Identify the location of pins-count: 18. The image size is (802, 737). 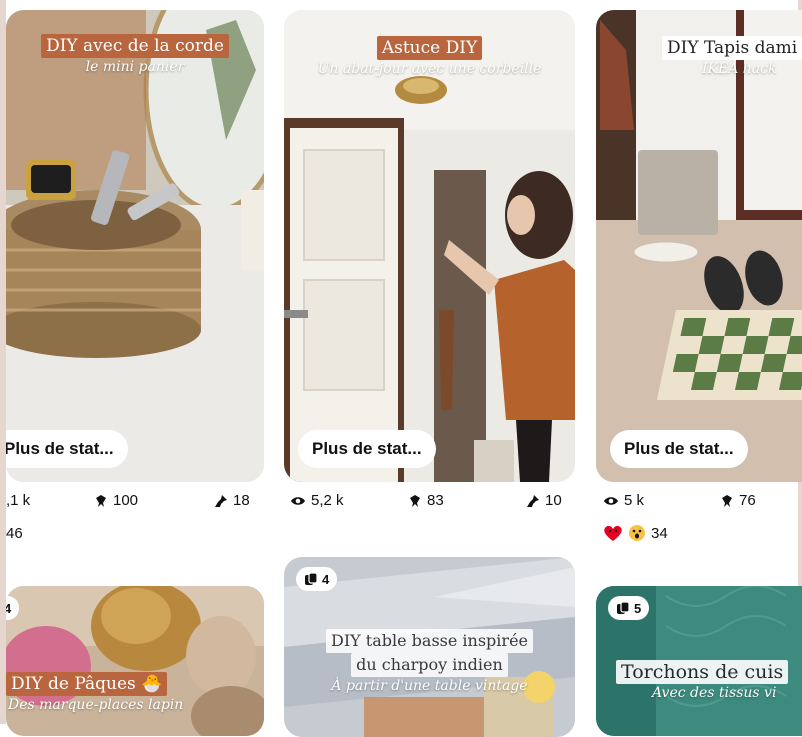
(241, 500).